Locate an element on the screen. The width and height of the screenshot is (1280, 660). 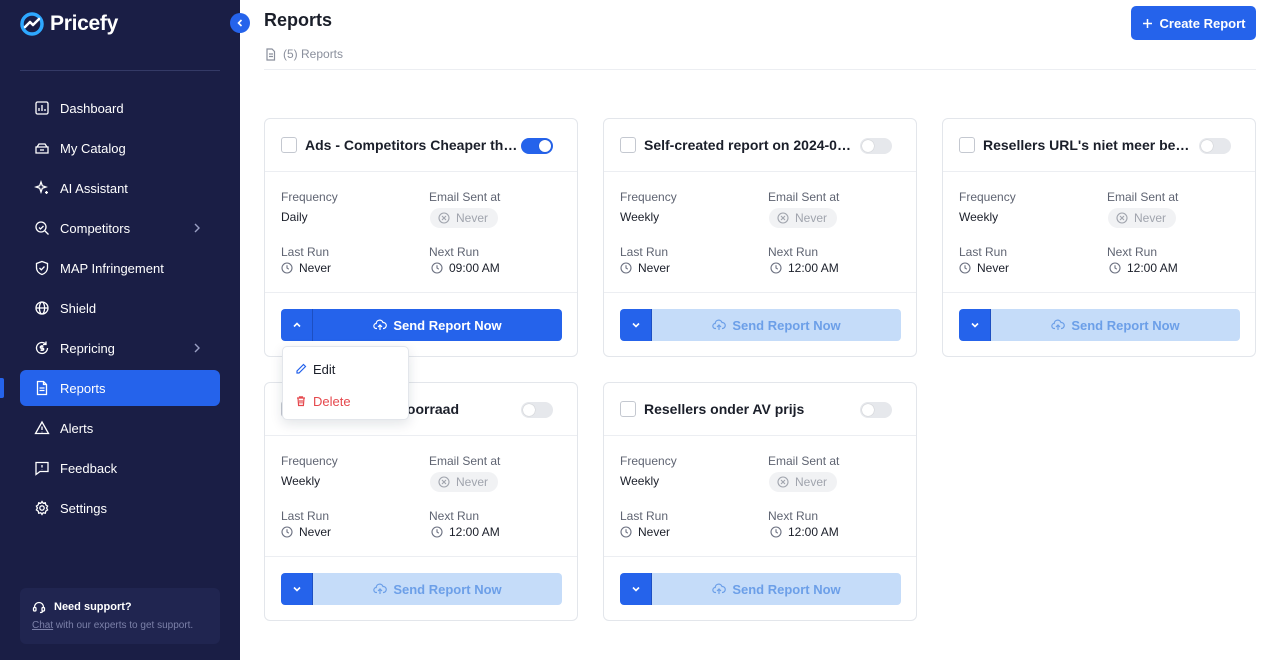
frequency-label: Frequency is located at coordinates (648, 197).